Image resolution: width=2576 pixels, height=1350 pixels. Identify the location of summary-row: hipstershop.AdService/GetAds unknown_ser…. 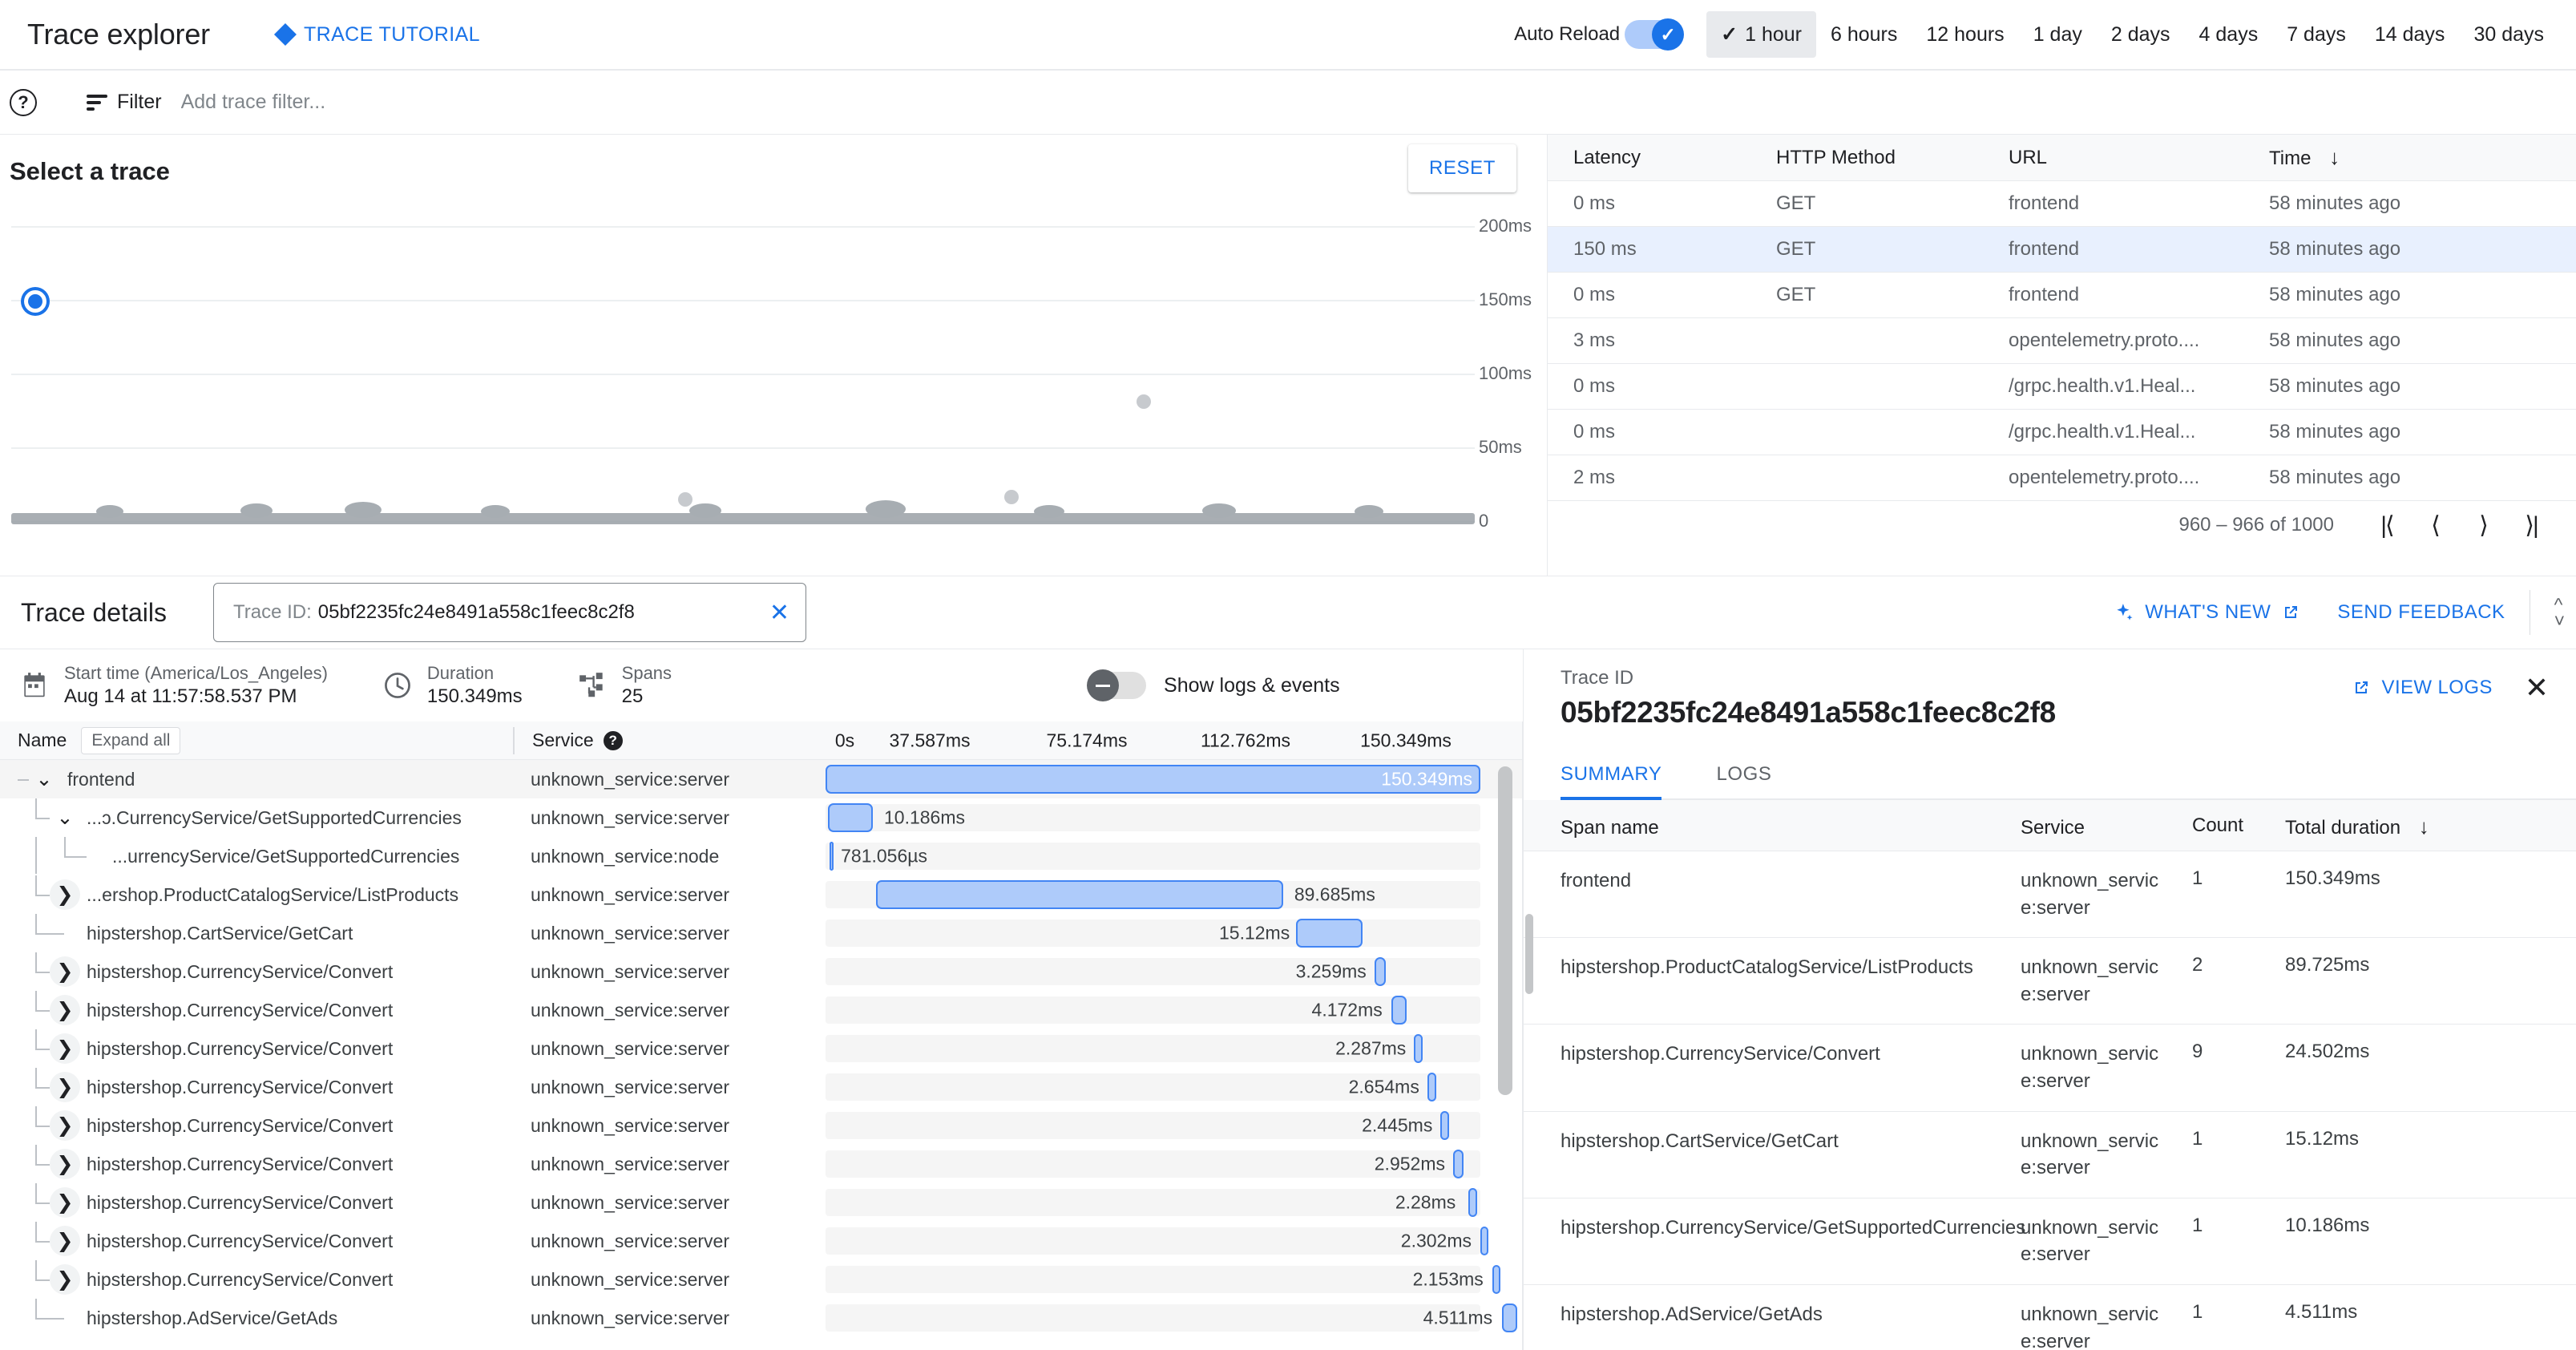
(2050, 1317).